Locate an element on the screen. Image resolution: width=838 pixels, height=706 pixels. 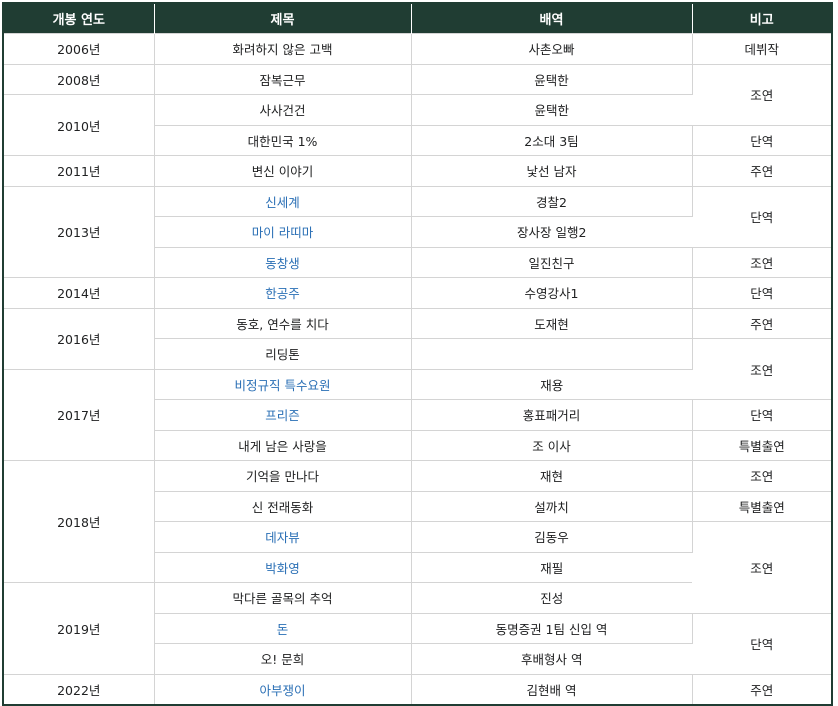
header-year: 개봉 연도 is located at coordinates (79, 19).